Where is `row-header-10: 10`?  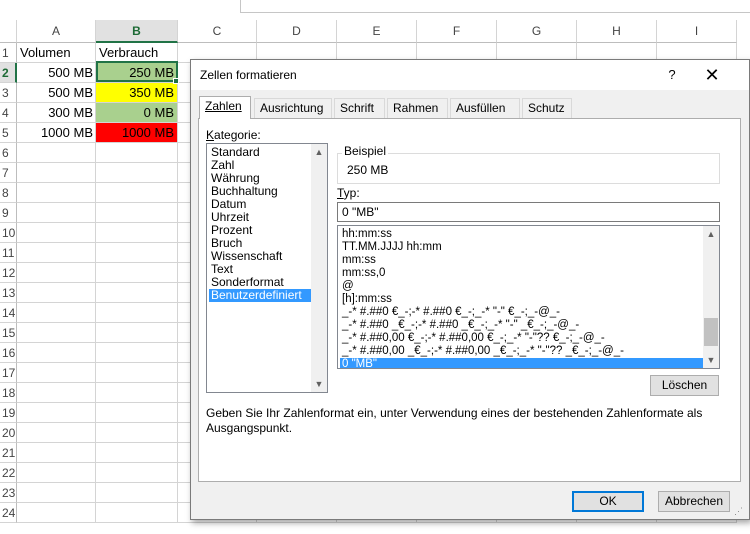 row-header-10: 10 is located at coordinates (8, 233).